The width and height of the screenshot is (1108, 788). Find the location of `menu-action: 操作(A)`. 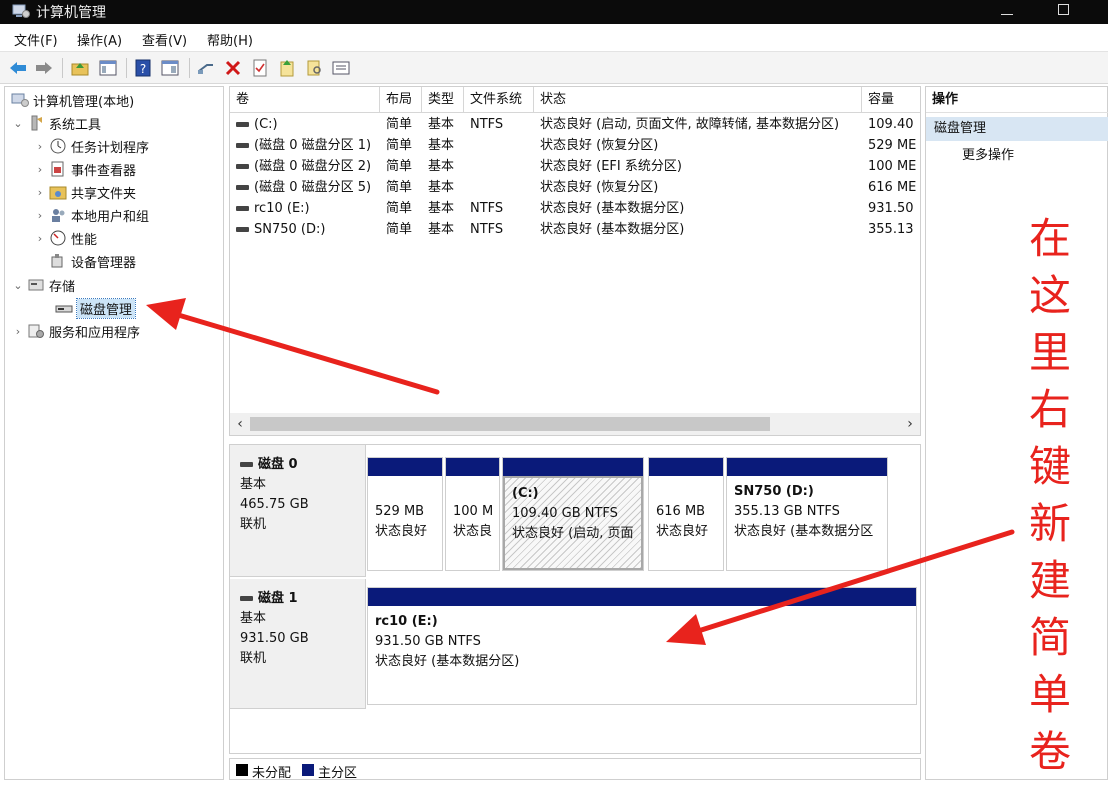

menu-action: 操作(A) is located at coordinates (99, 39).